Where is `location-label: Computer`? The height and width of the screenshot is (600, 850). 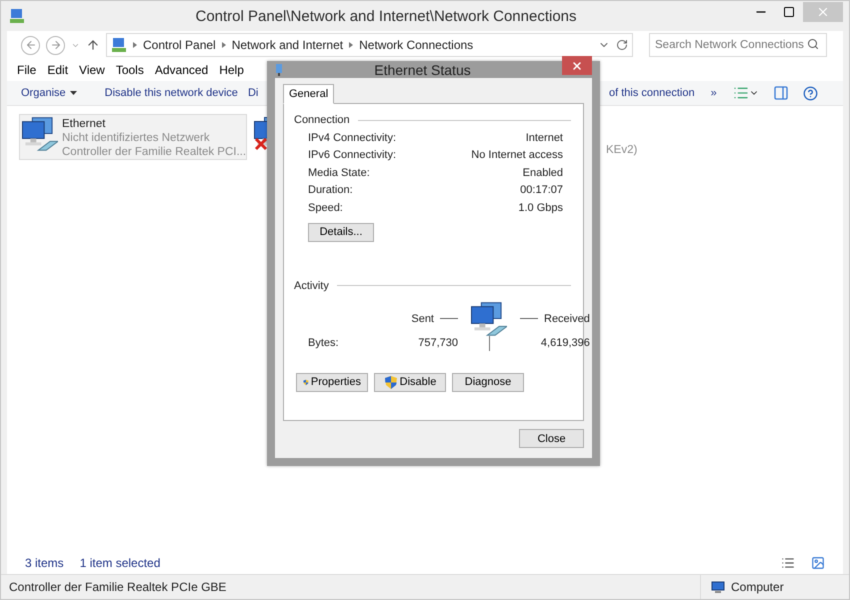 location-label: Computer is located at coordinates (757, 587).